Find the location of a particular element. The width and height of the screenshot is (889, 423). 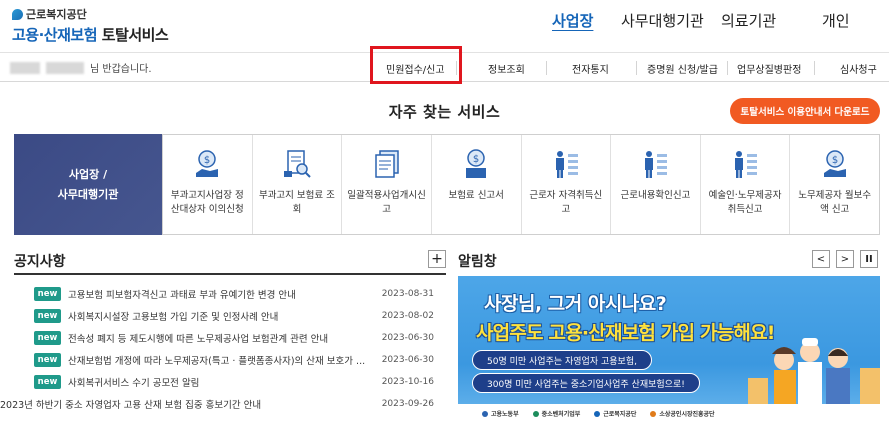

topnav-personal: 개인 is located at coordinates (836, 20).